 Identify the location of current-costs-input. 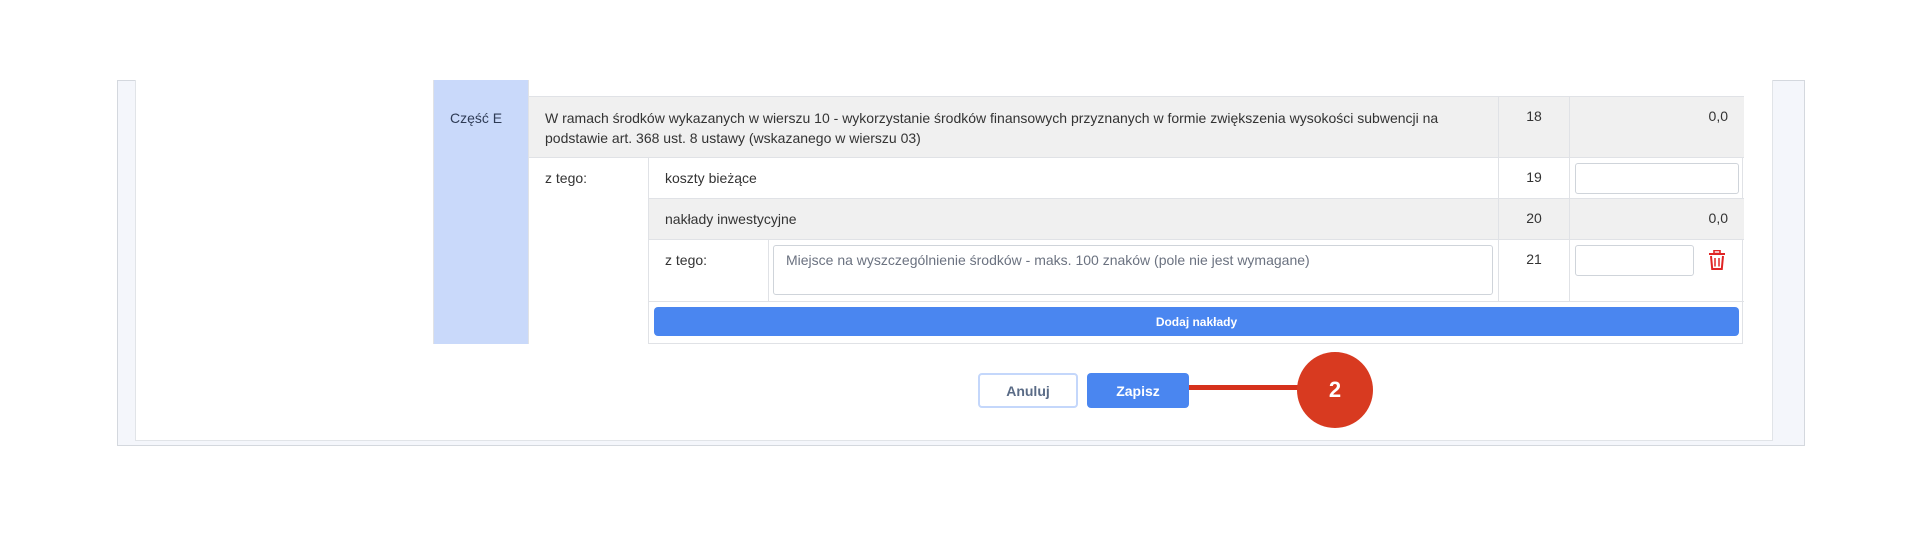
(1657, 178).